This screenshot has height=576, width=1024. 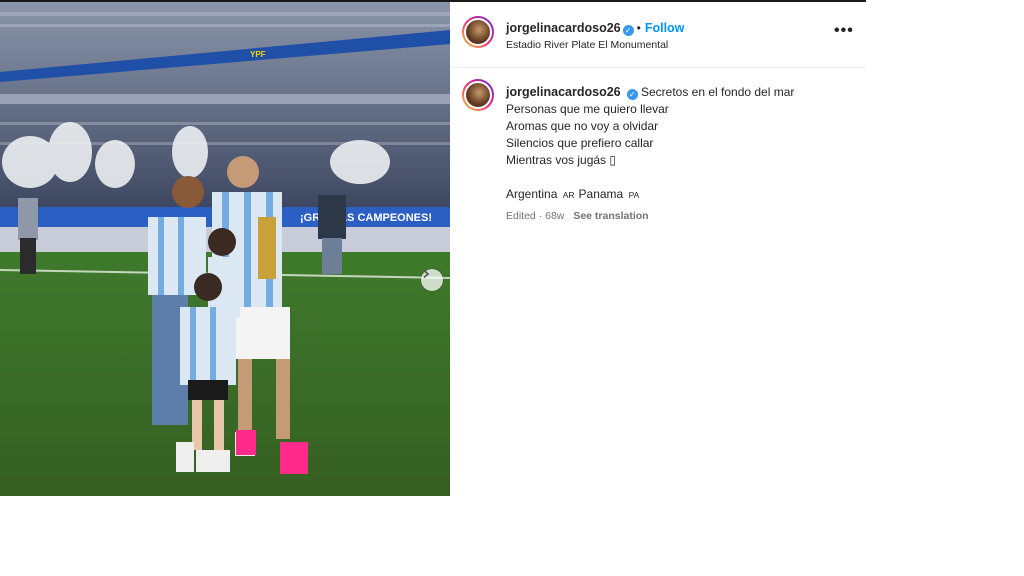 I want to click on country-tag: Panama, so click(x=601, y=194).